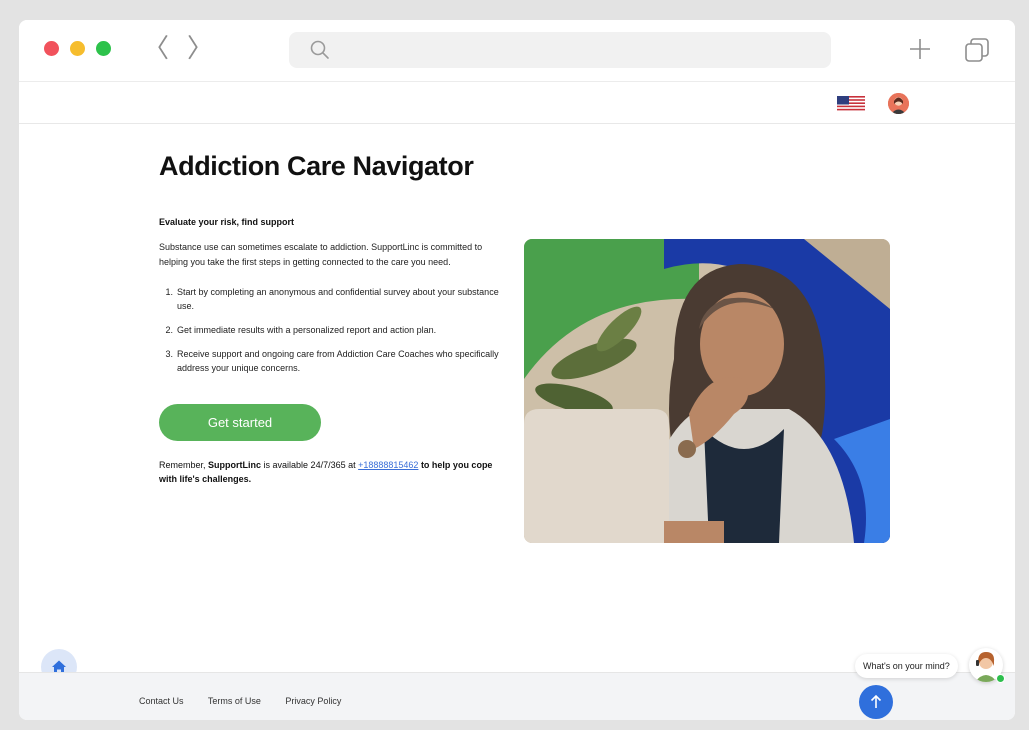  Describe the element at coordinates (851, 104) in the screenshot. I see `us-flag-icon` at that location.